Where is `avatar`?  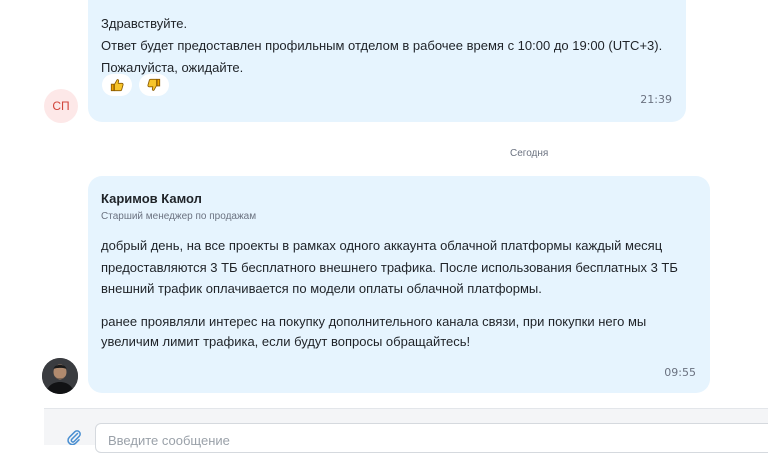 avatar is located at coordinates (60, 376).